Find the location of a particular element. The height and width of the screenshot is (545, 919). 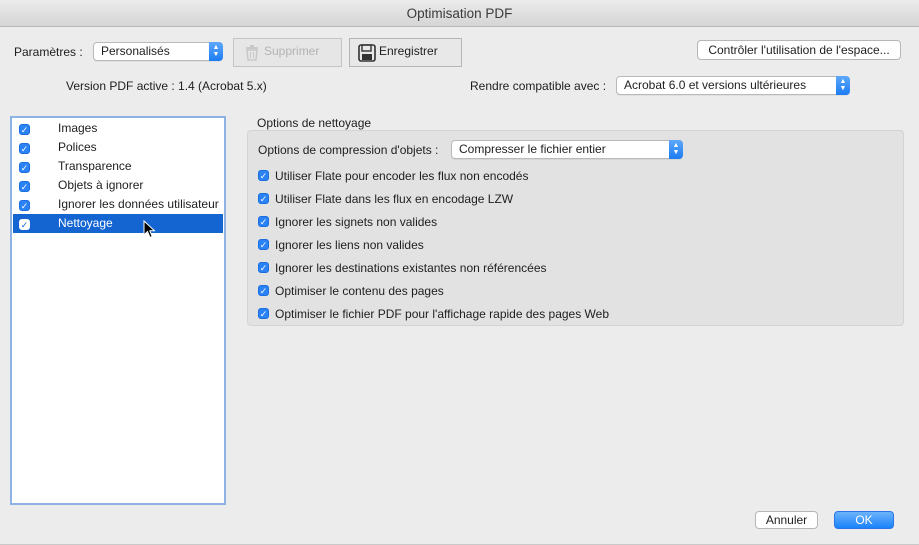

save-label: Enregistrer is located at coordinates (408, 51).